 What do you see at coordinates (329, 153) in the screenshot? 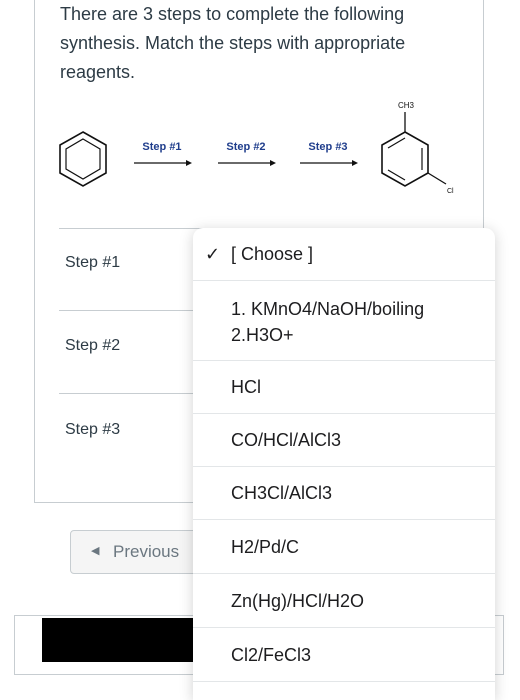
I see `arrow-step-3: Step #3` at bounding box center [329, 153].